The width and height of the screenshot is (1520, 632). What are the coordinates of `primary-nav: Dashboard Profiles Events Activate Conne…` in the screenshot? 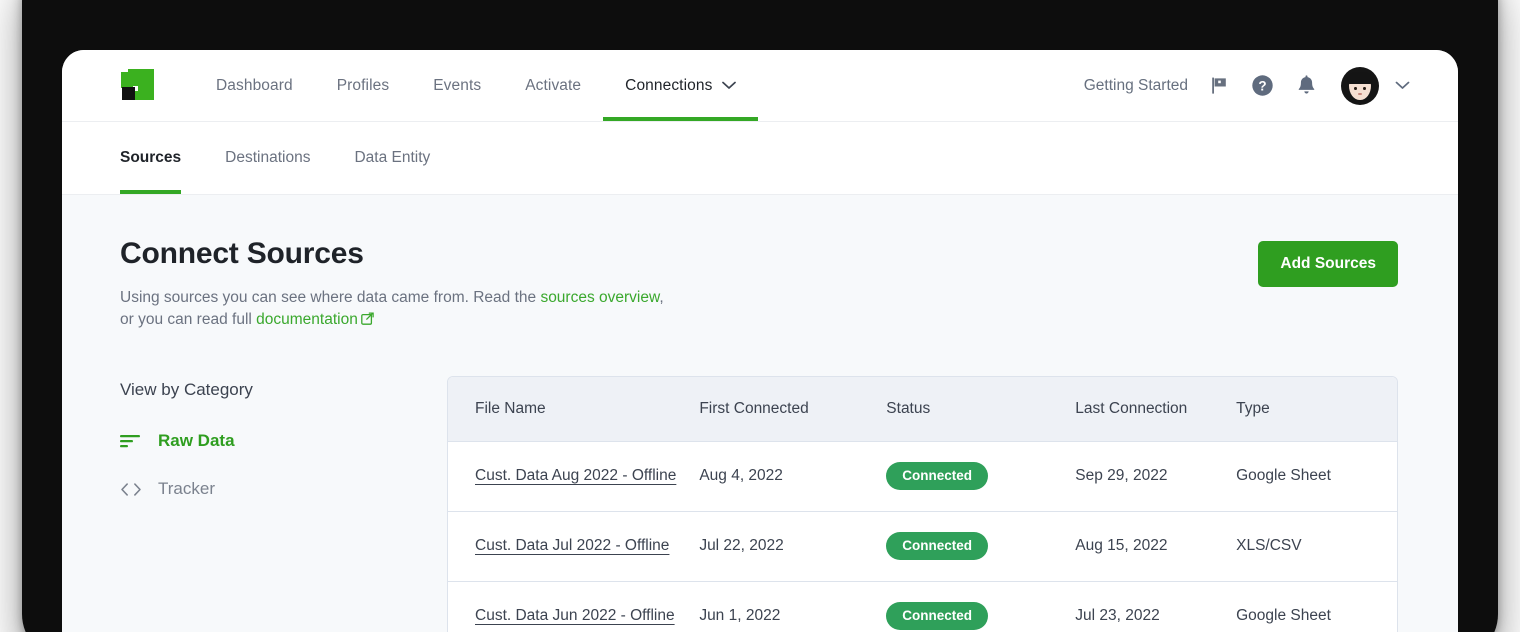 It's located at (476, 85).